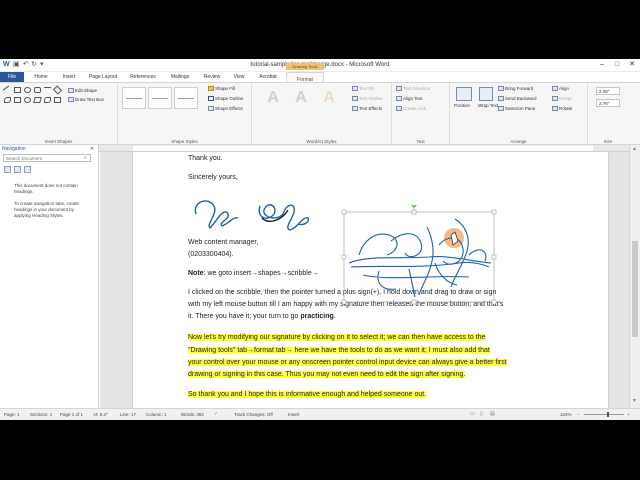 Image resolution: width=640 pixels, height=480 pixels. What do you see at coordinates (481, 414) in the screenshot?
I see `view-full-screen-icon: ▯` at bounding box center [481, 414].